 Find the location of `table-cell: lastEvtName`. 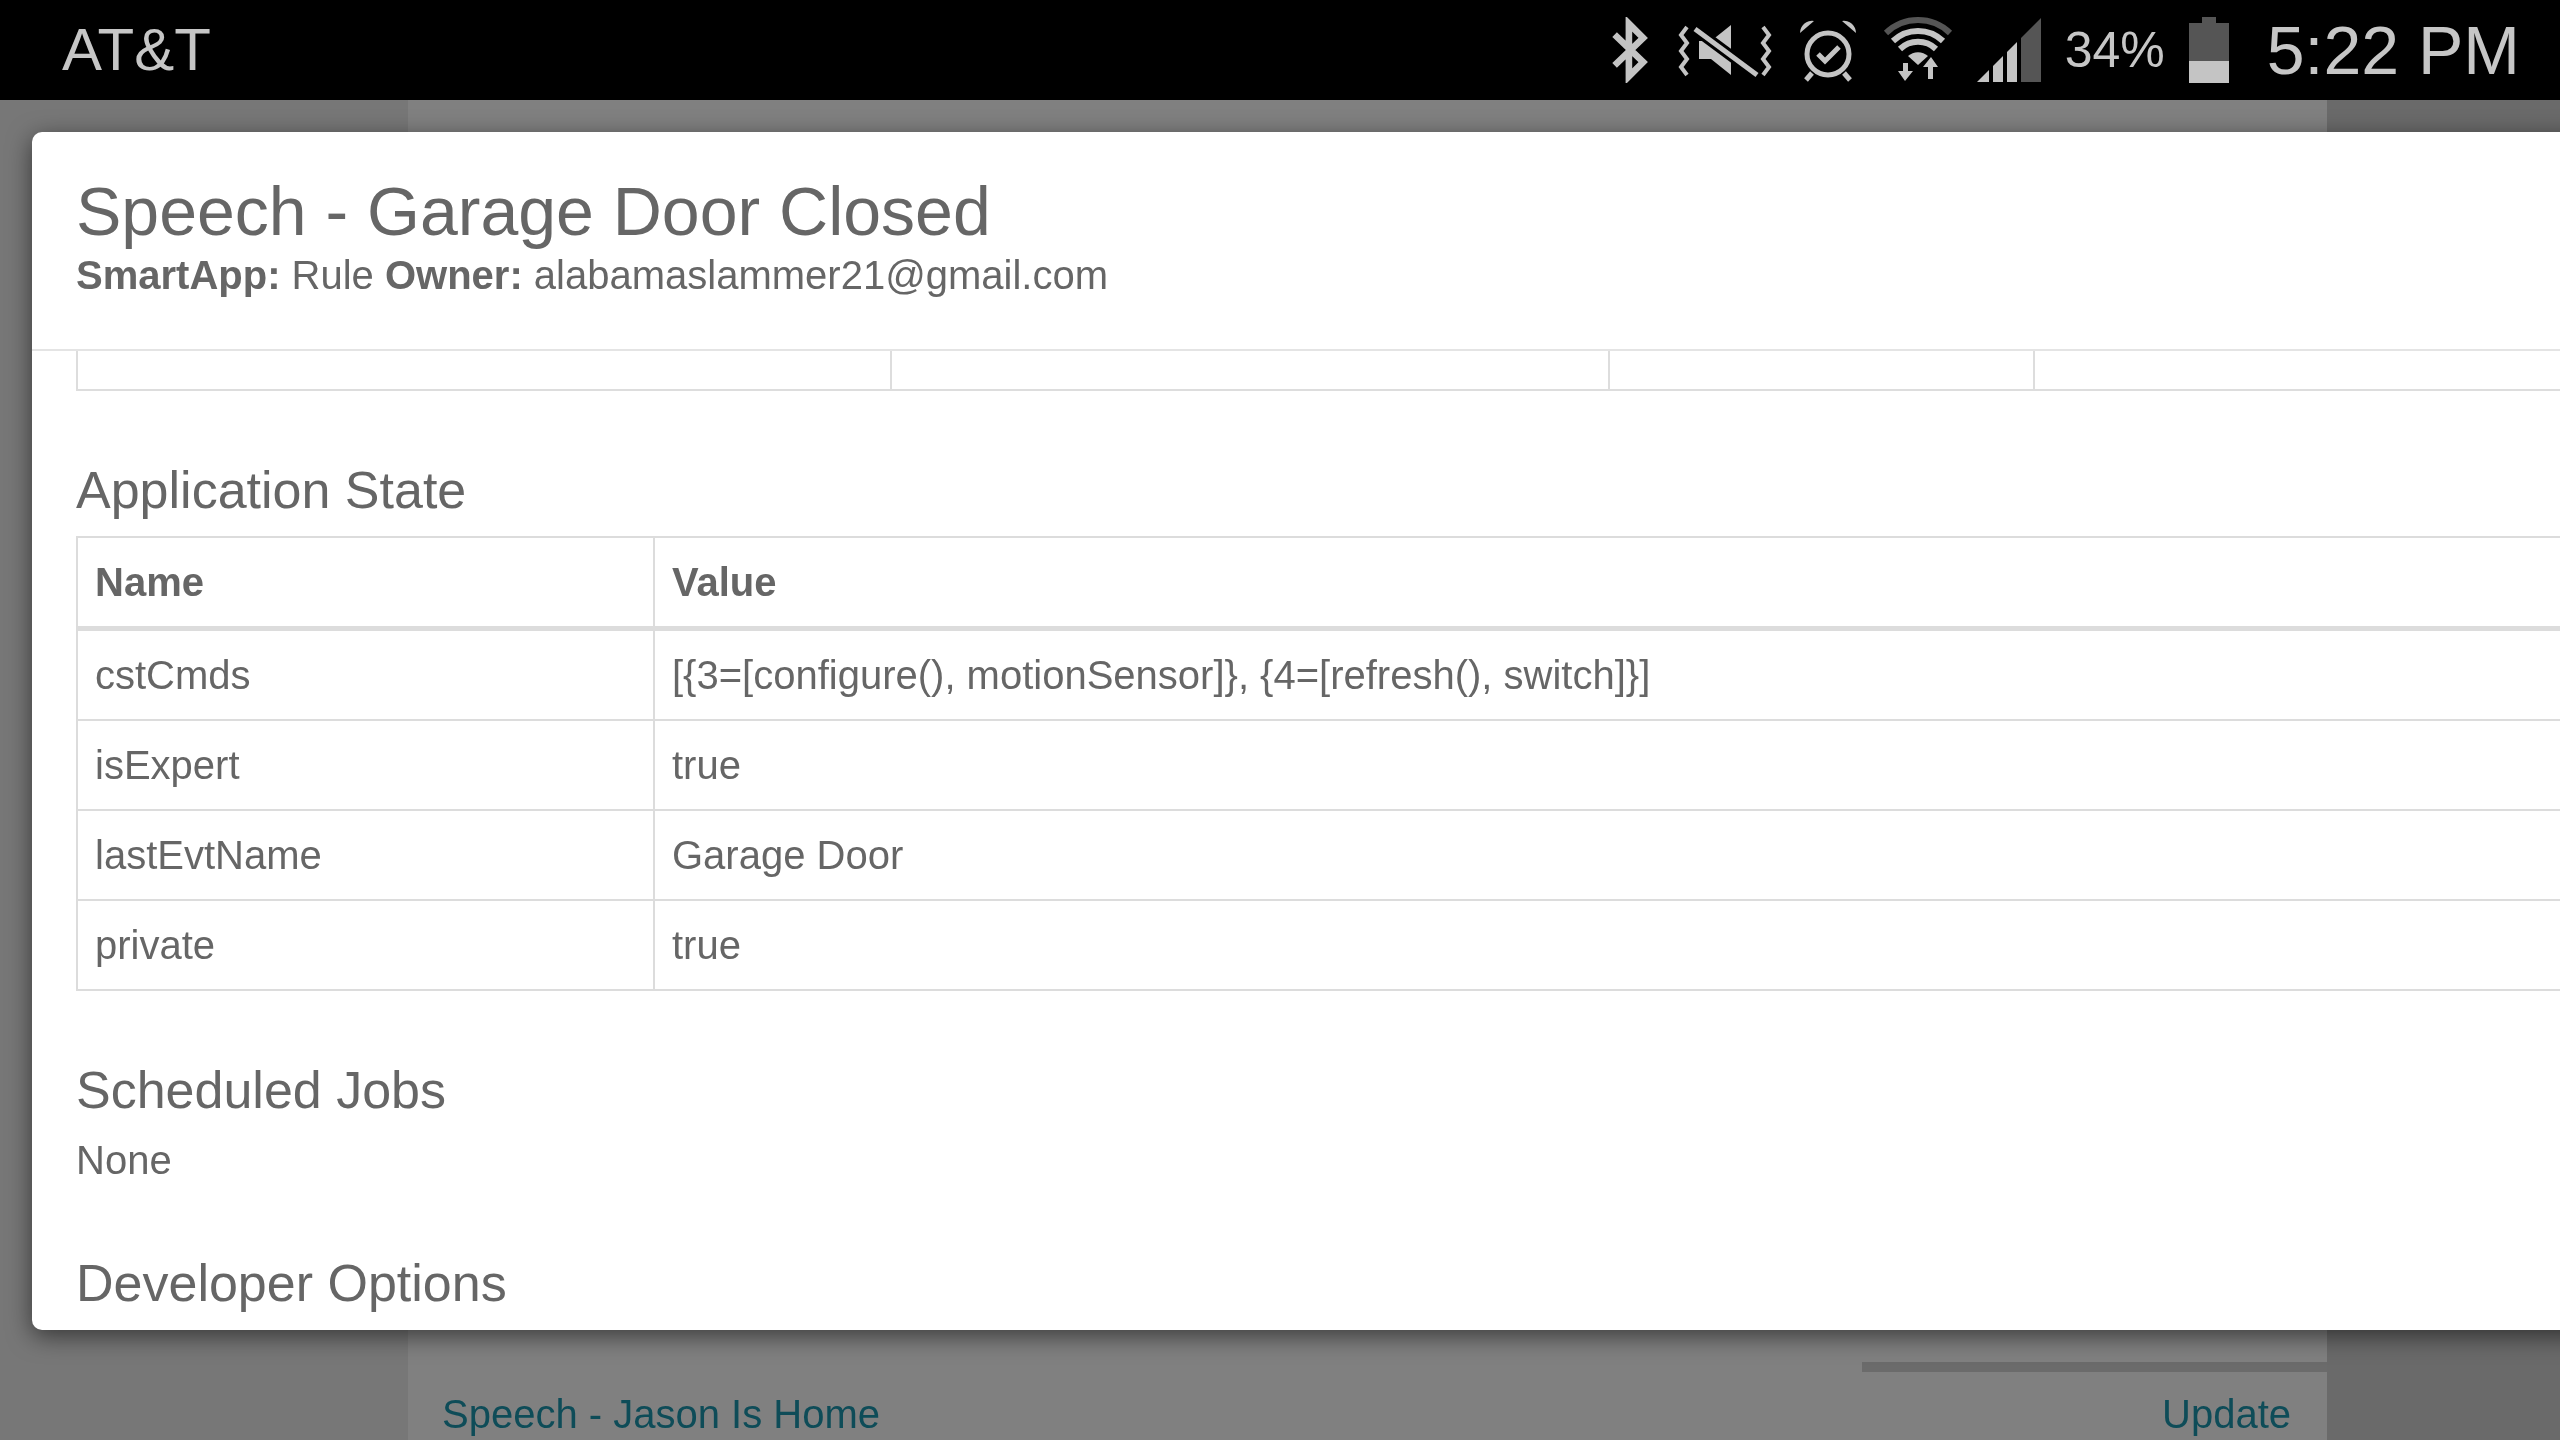

table-cell: lastEvtName is located at coordinates (365, 855).